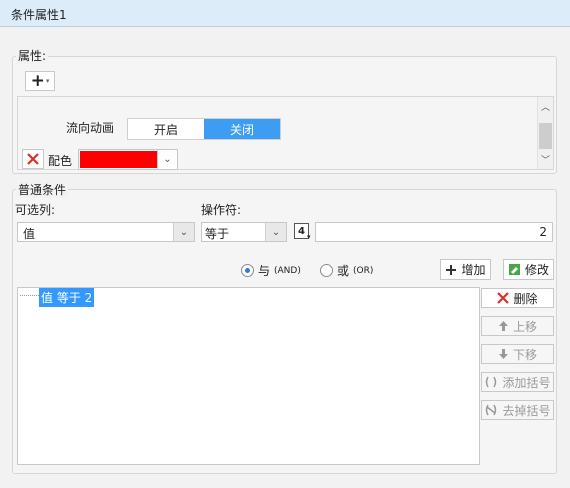 This screenshot has height=488, width=570. I want to click on window-title: 条件属性1, so click(39, 15).